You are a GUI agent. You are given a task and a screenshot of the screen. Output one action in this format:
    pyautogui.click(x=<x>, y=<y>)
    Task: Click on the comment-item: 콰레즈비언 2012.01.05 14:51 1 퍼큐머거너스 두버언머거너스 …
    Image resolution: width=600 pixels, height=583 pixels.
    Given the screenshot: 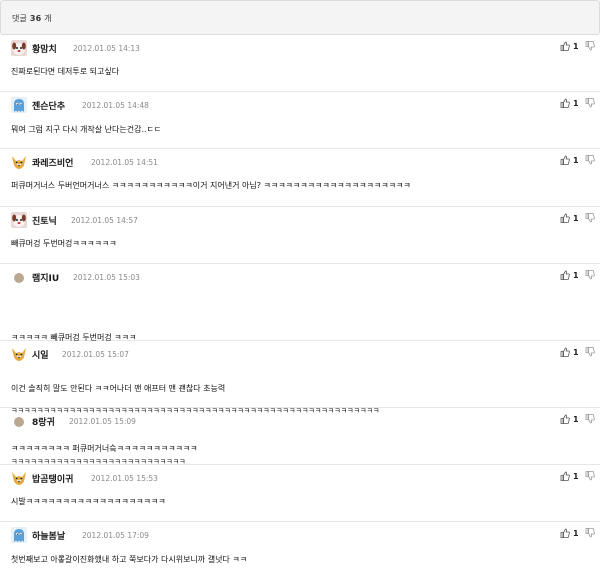 What is the action you would take?
    pyautogui.click(x=300, y=178)
    